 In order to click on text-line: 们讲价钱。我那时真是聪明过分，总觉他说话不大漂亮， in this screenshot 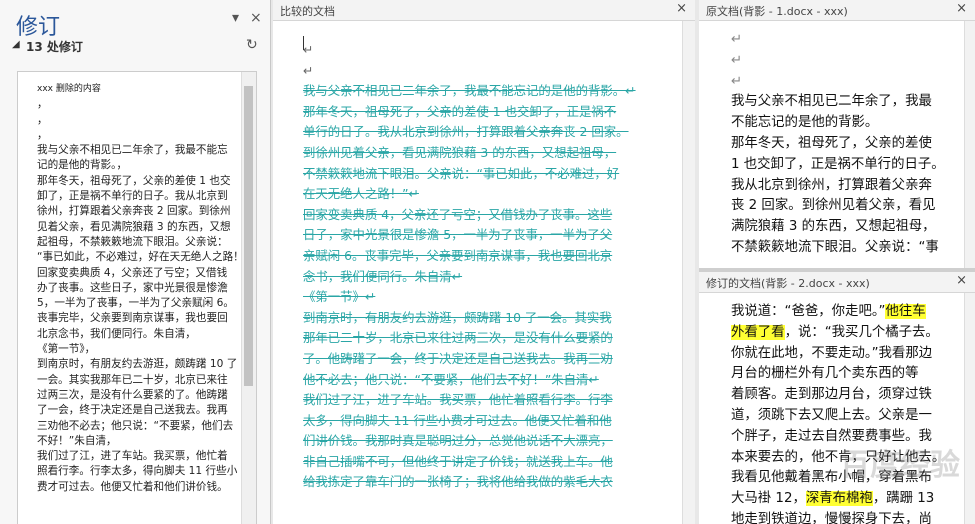, I will do `click(458, 441)`.